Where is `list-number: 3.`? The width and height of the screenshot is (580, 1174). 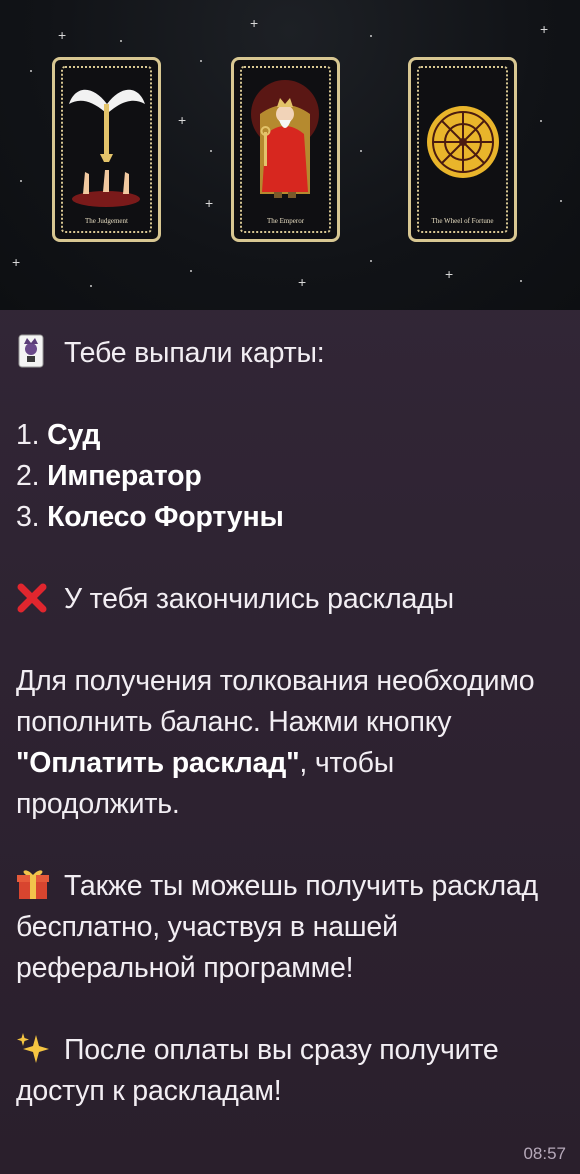
list-number: 3. is located at coordinates (32, 517).